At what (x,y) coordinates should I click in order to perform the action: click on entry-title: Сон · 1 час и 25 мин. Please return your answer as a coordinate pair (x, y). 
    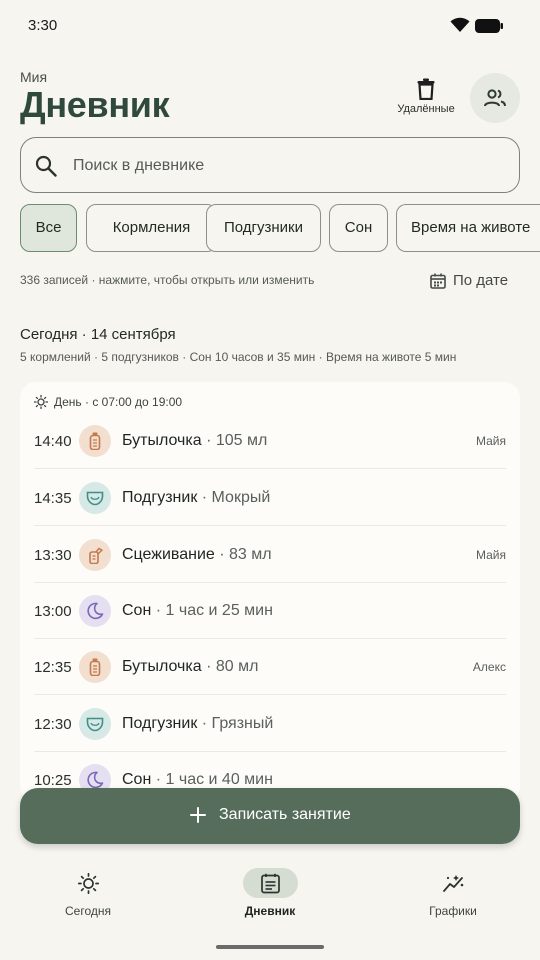
    Looking at the image, I should click on (197, 610).